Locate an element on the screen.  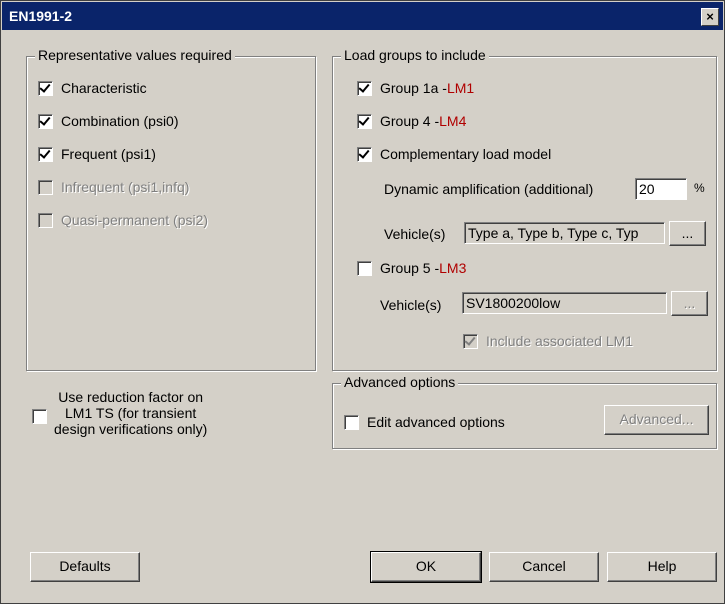
advanced-options-legend: Advanced options is located at coordinates (400, 382).